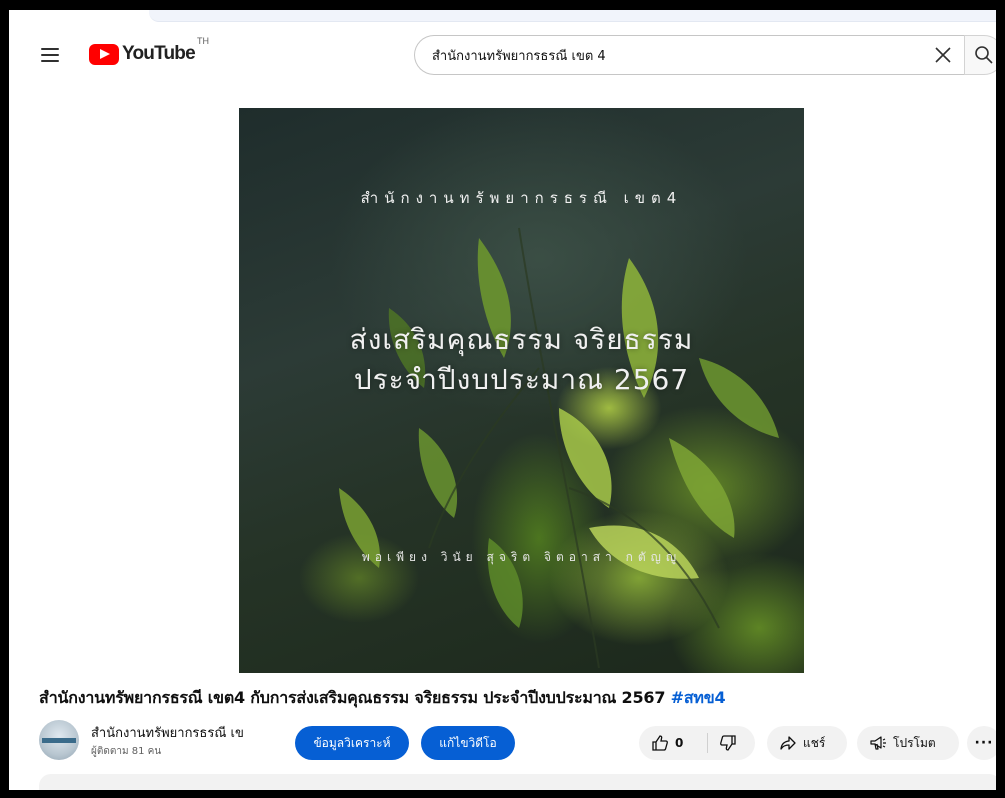 The height and width of the screenshot is (798, 1005). I want to click on analytics-button: ข้อมูลวิเคราะห์, so click(352, 743).